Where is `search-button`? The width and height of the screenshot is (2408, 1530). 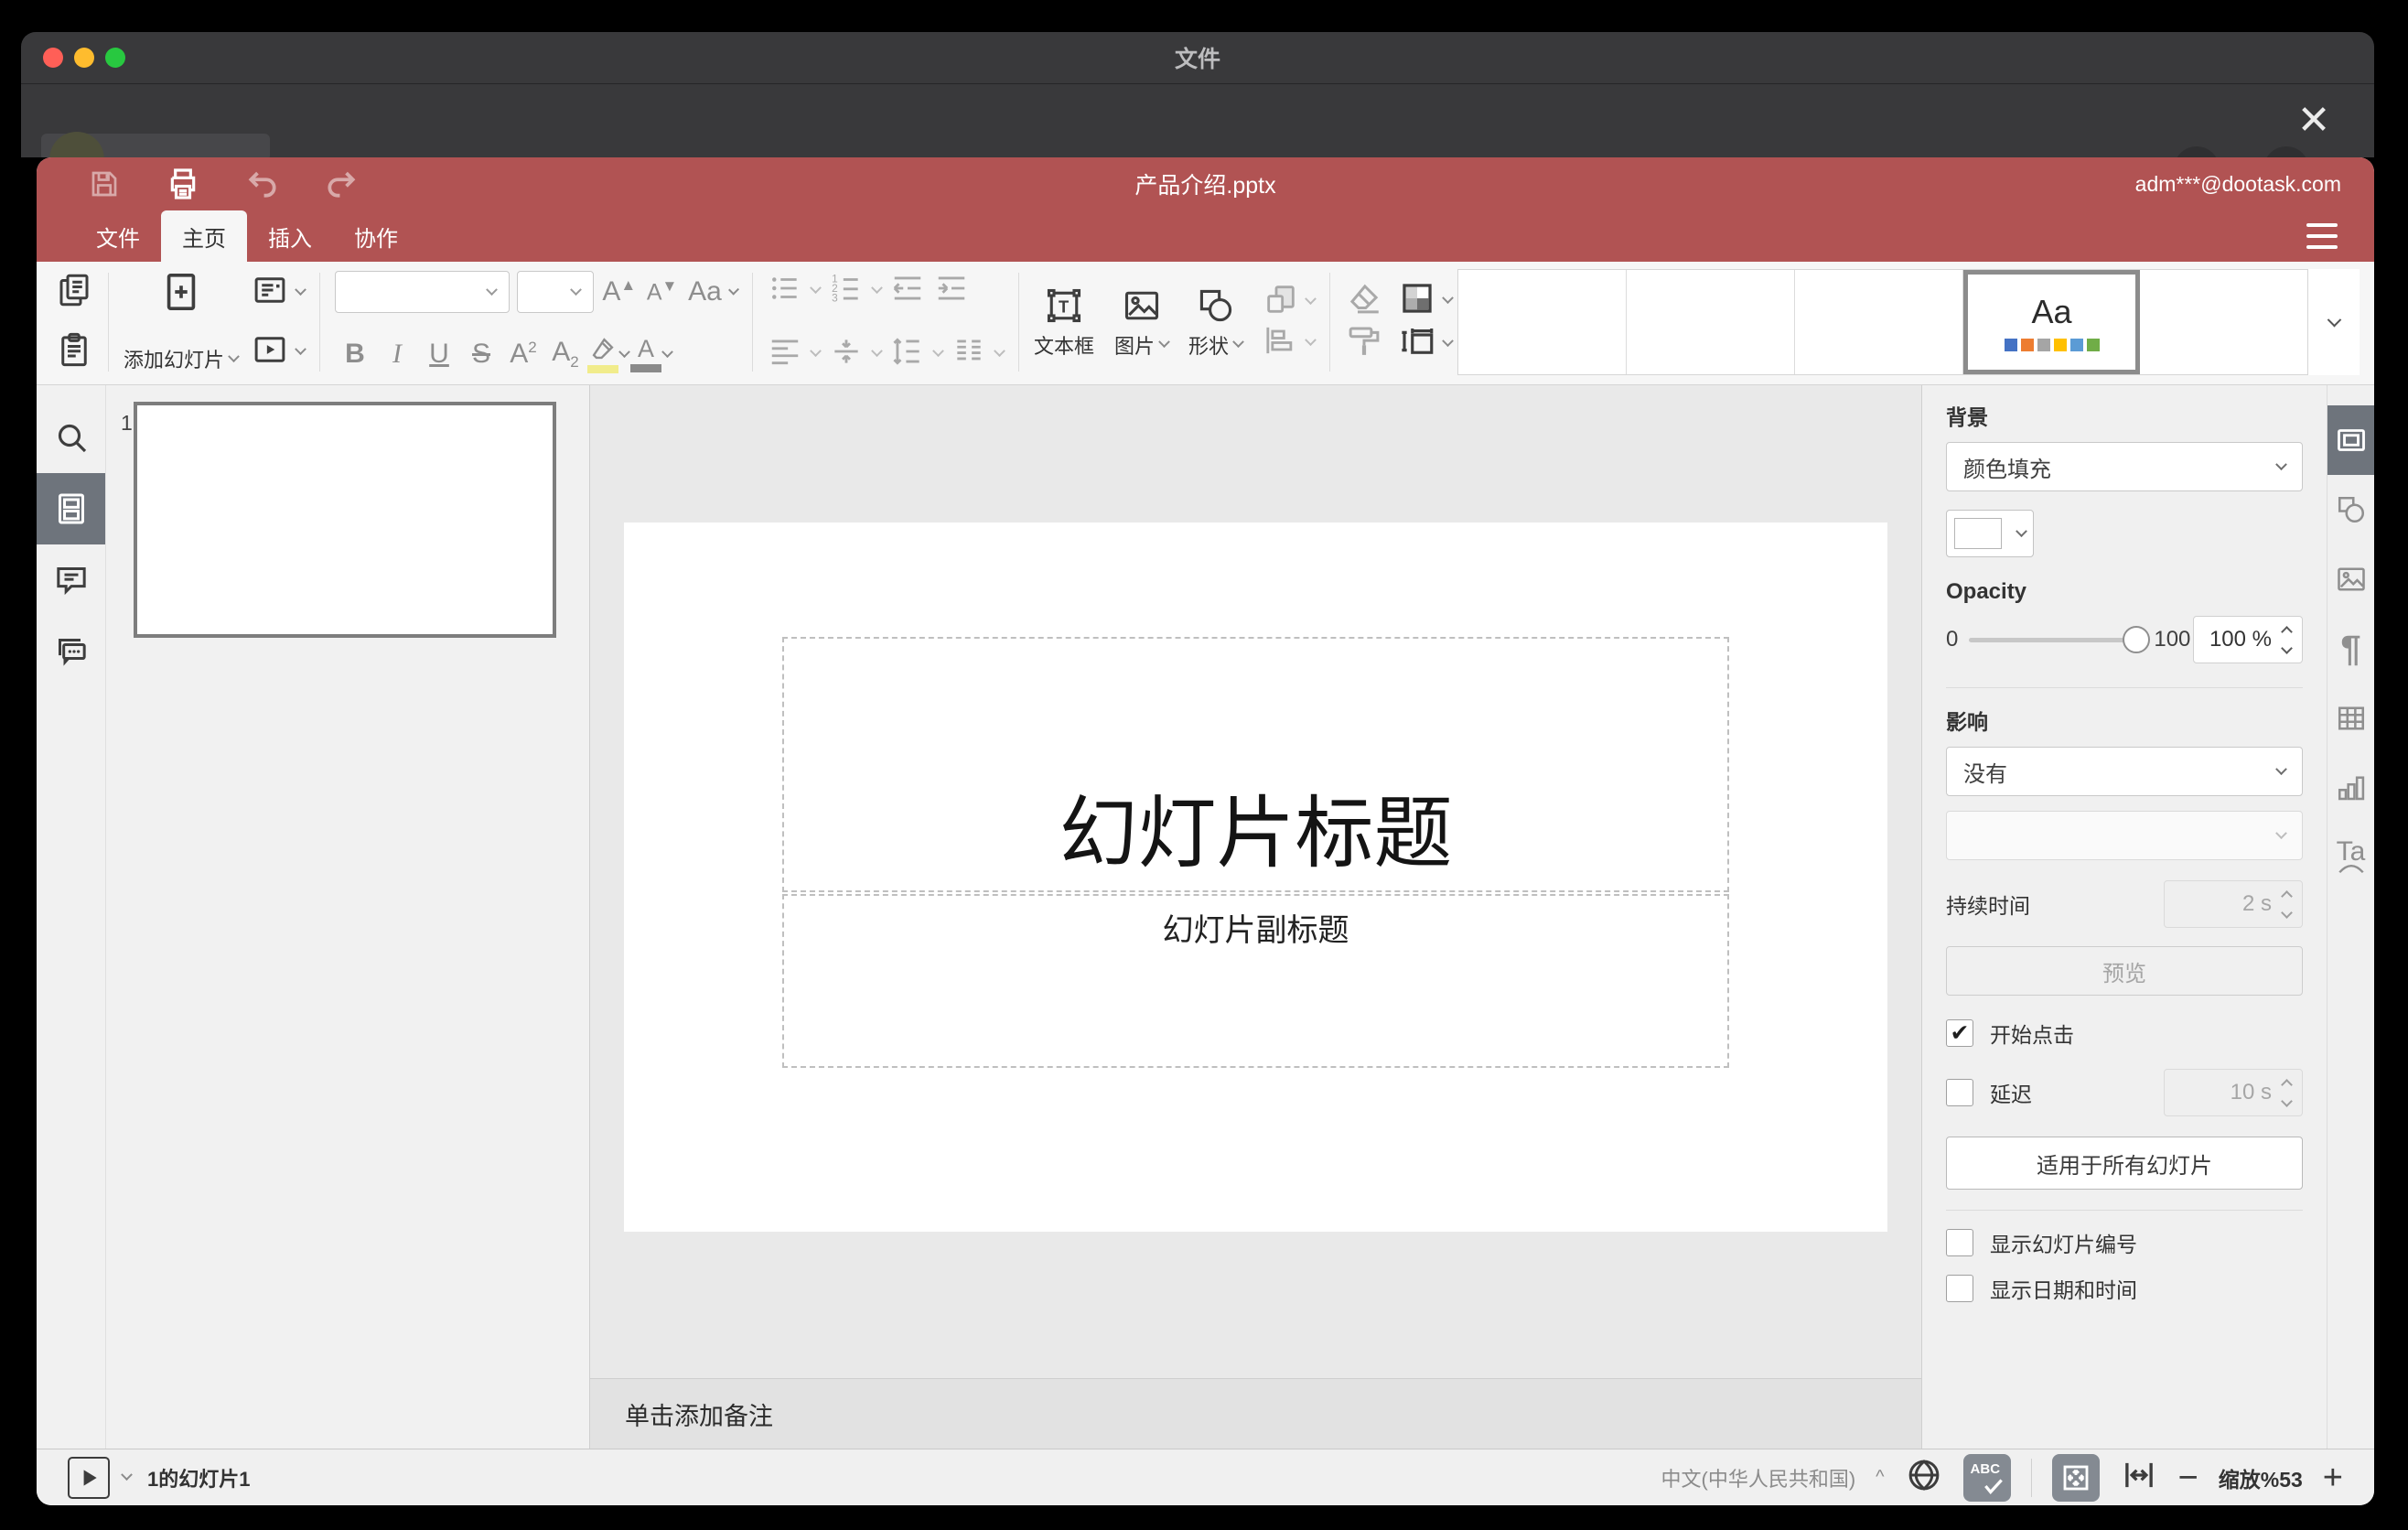 search-button is located at coordinates (71, 437).